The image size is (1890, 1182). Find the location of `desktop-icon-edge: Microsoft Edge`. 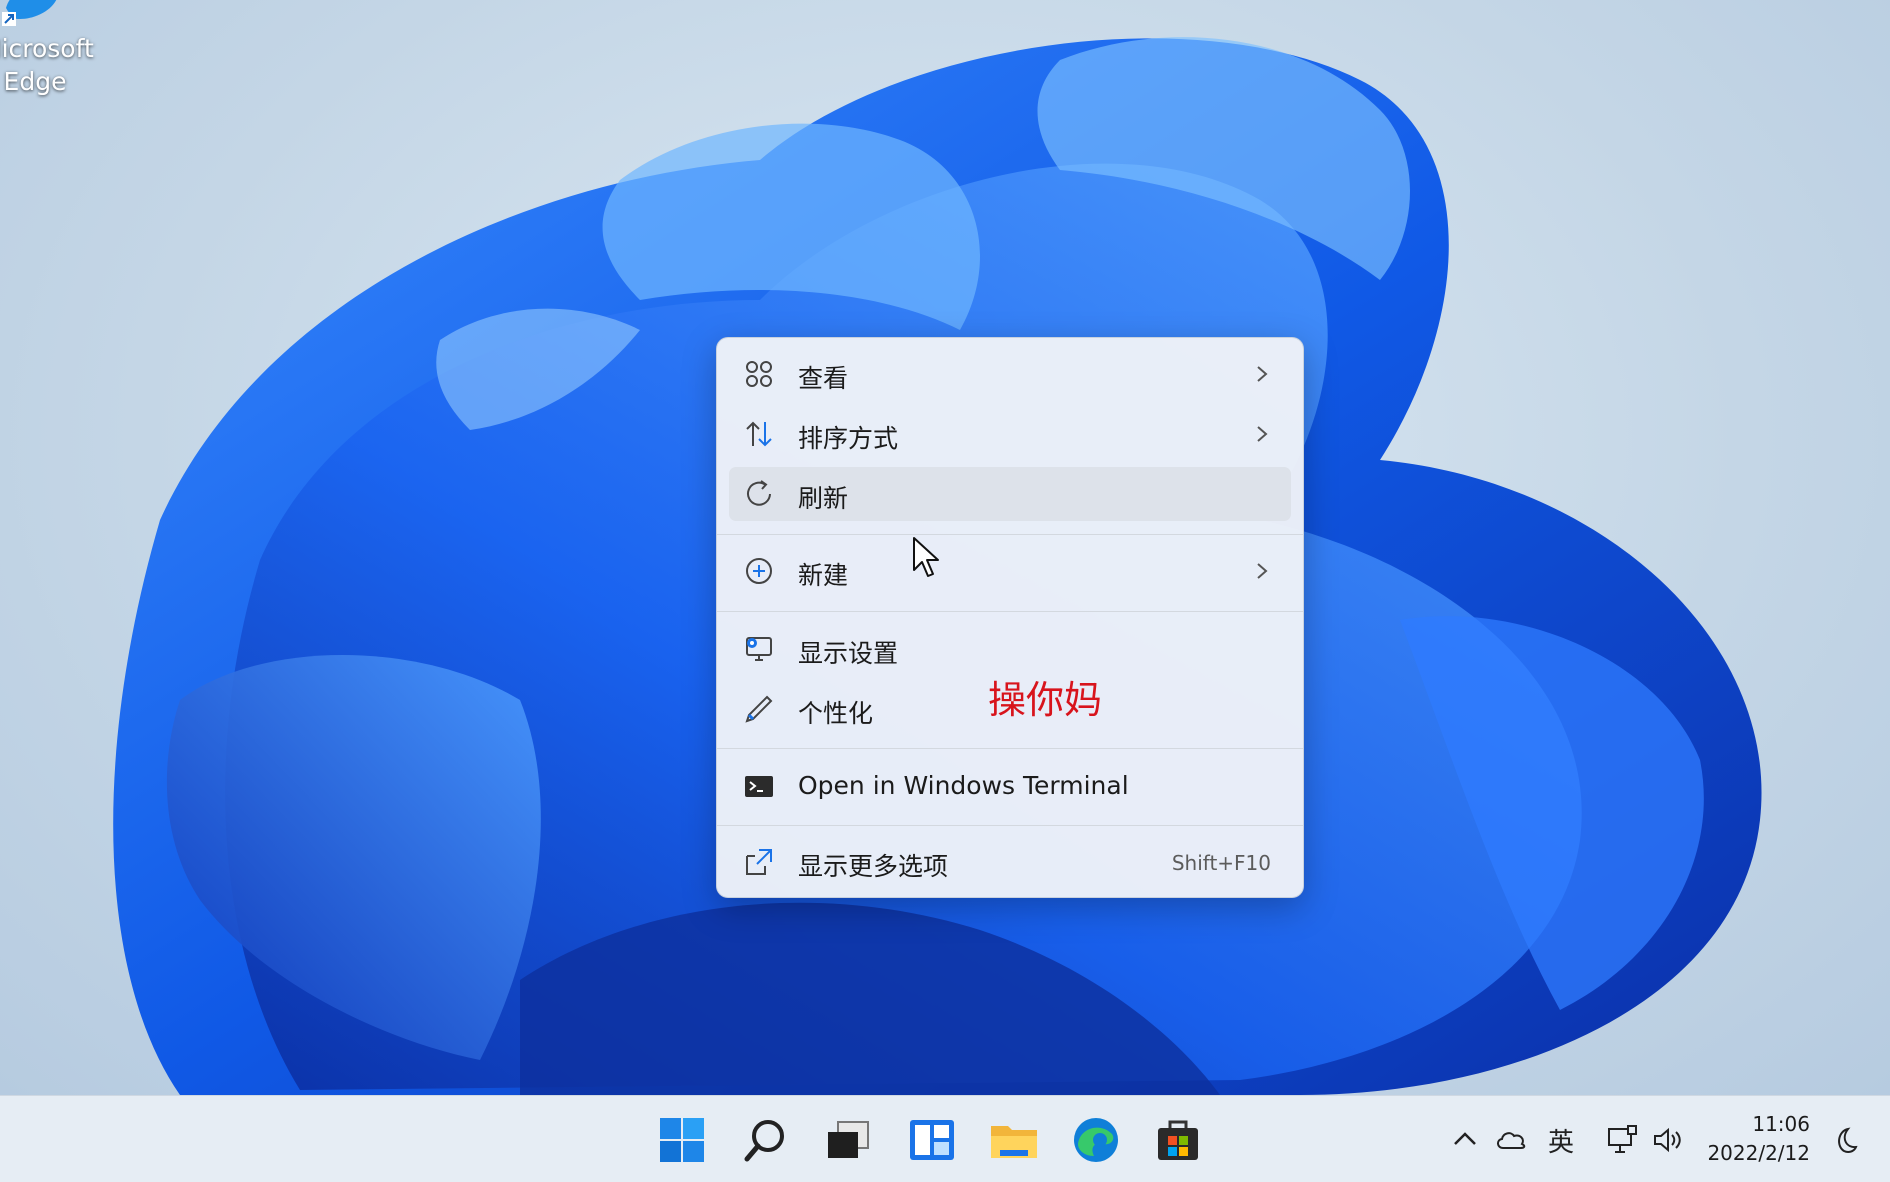

desktop-icon-edge: Microsoft Edge is located at coordinates (55, 55).